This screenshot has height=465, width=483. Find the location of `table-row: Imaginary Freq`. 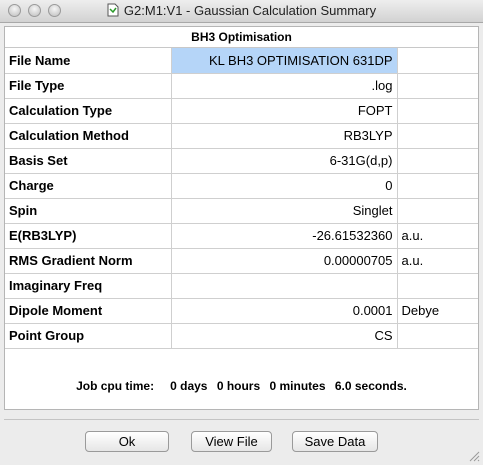

table-row: Imaginary Freq is located at coordinates (241, 286).